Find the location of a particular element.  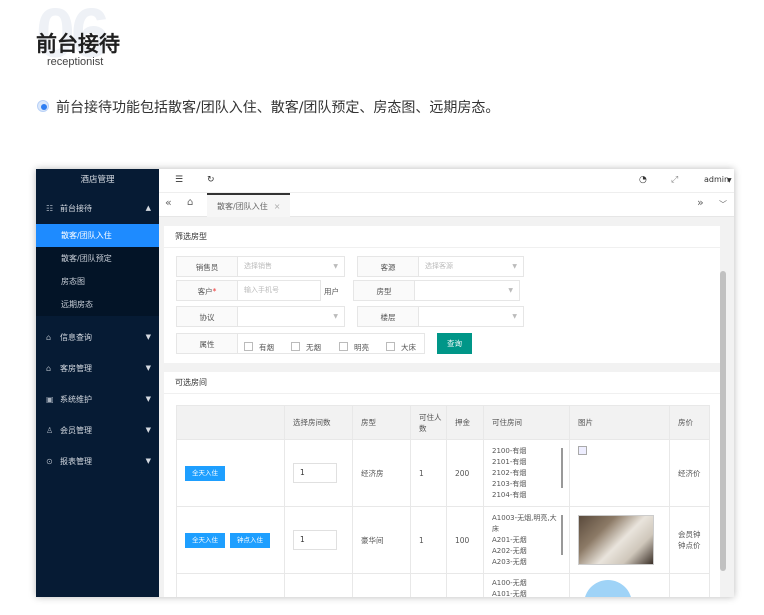

tabs-next-icon: » is located at coordinates (700, 202).